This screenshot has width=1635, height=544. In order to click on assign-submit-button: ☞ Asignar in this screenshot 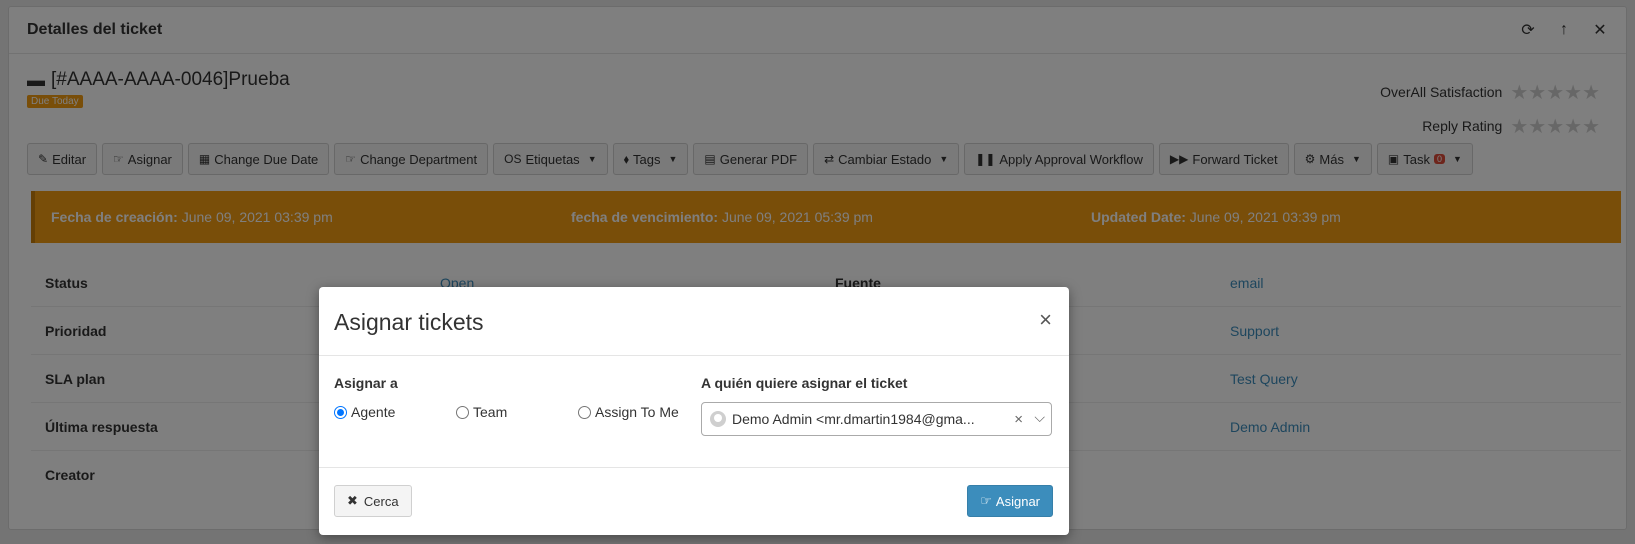, I will do `click(1010, 501)`.